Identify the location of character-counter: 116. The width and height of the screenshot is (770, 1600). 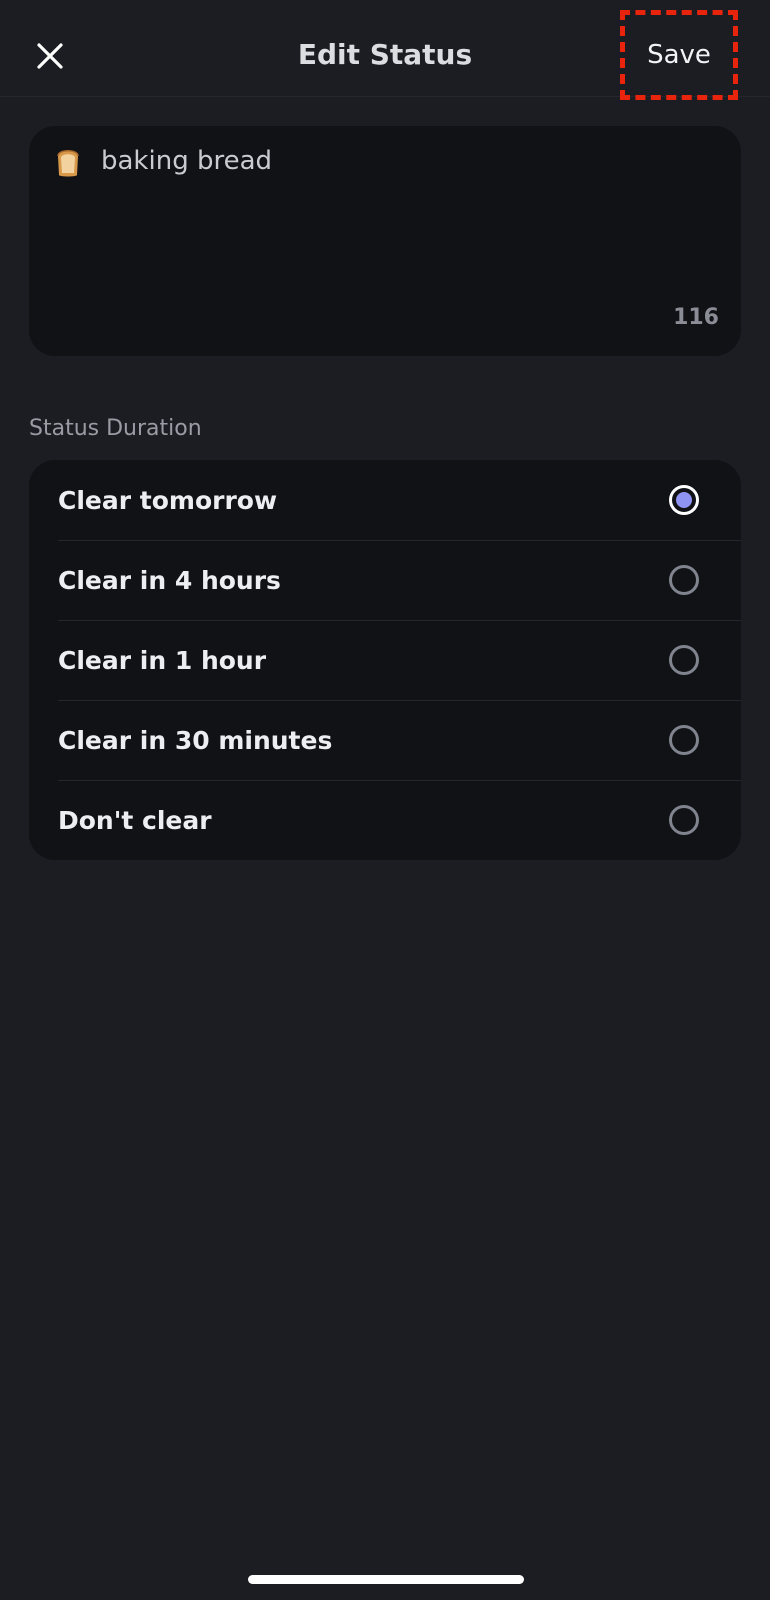
(696, 317).